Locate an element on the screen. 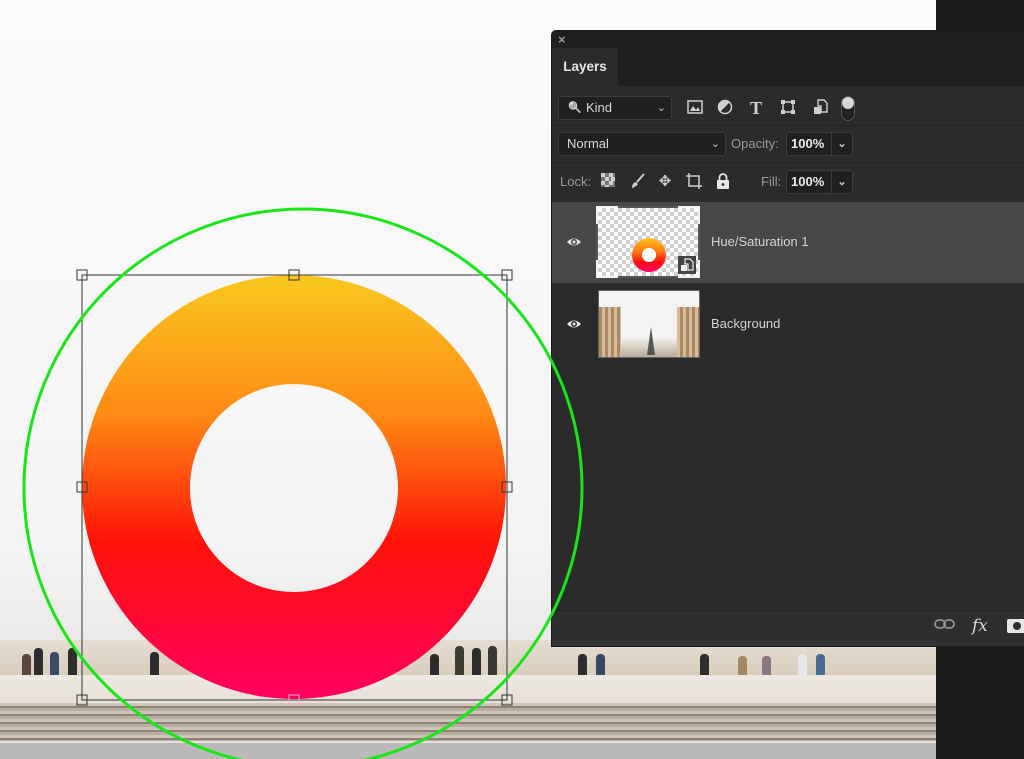 The height and width of the screenshot is (759, 1024). shape-filter-icon is located at coordinates (788, 108).